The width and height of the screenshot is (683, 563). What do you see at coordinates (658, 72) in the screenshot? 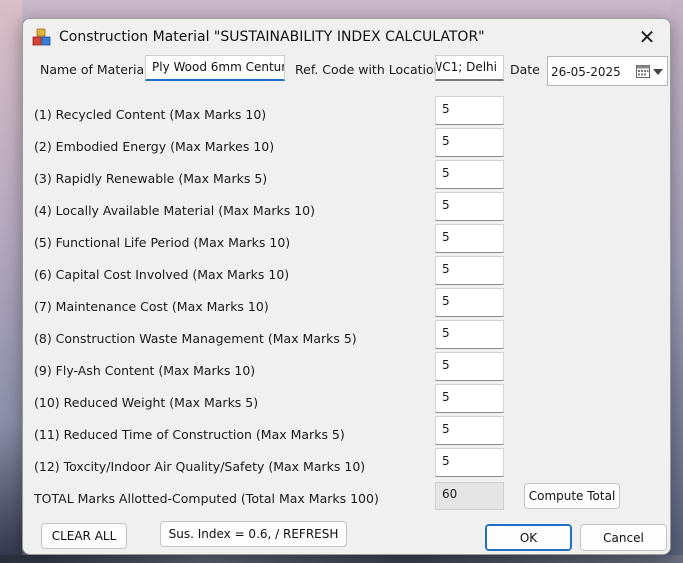
I see `chevron-down-icon` at bounding box center [658, 72].